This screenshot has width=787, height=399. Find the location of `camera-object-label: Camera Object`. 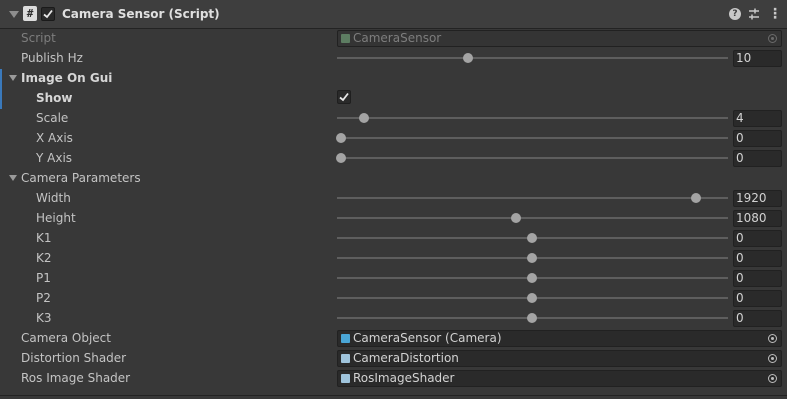

camera-object-label: Camera Object is located at coordinates (66, 338).